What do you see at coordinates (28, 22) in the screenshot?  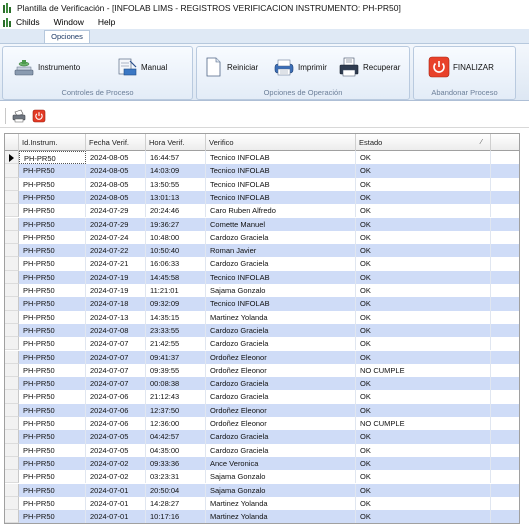 I see `menu-childs: Childs` at bounding box center [28, 22].